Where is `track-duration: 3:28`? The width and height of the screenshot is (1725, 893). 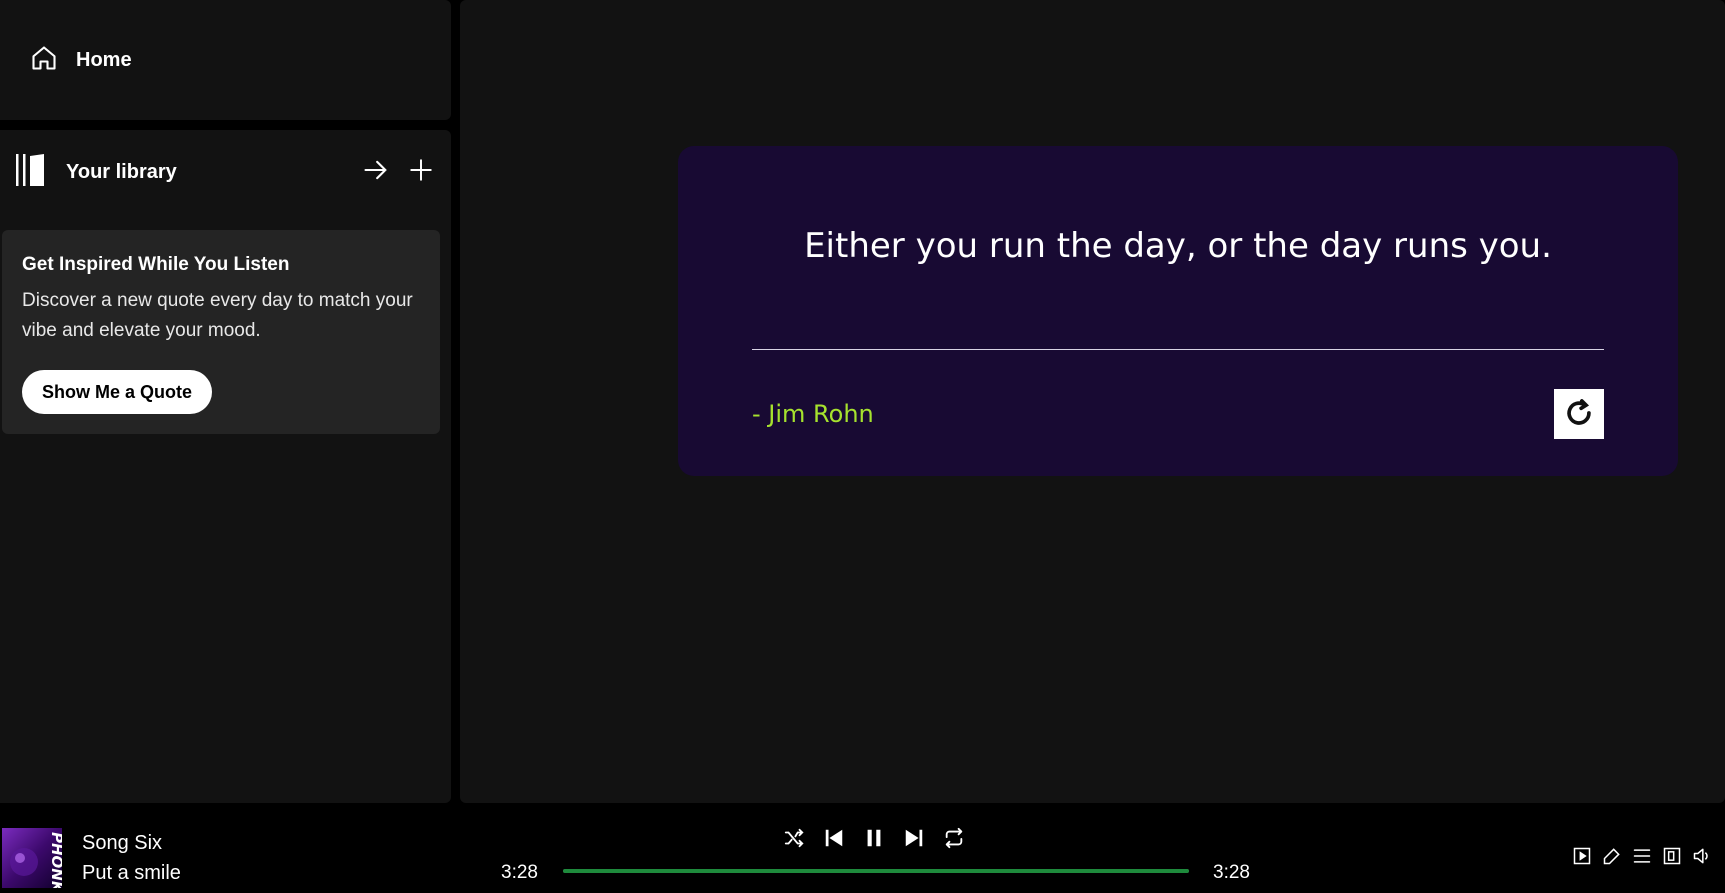 track-duration: 3:28 is located at coordinates (1231, 872).